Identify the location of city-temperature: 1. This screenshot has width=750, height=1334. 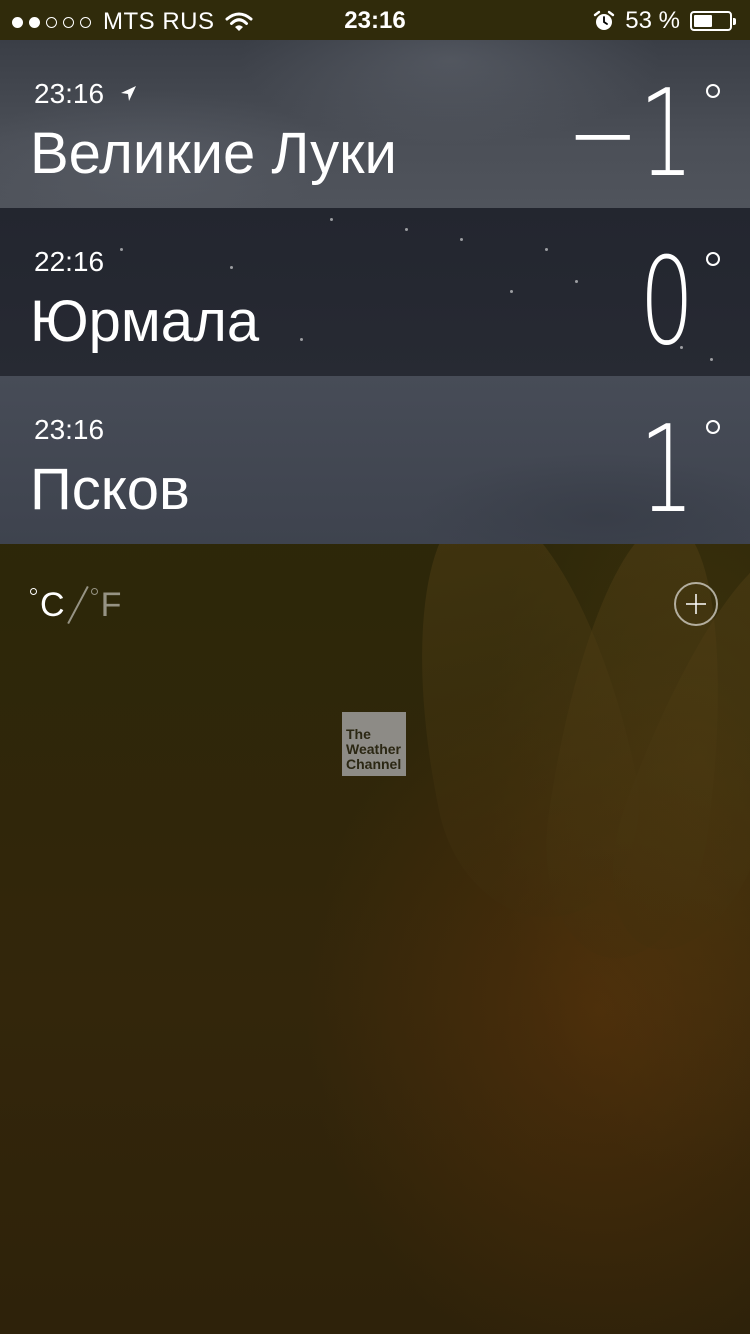
(666, 470).